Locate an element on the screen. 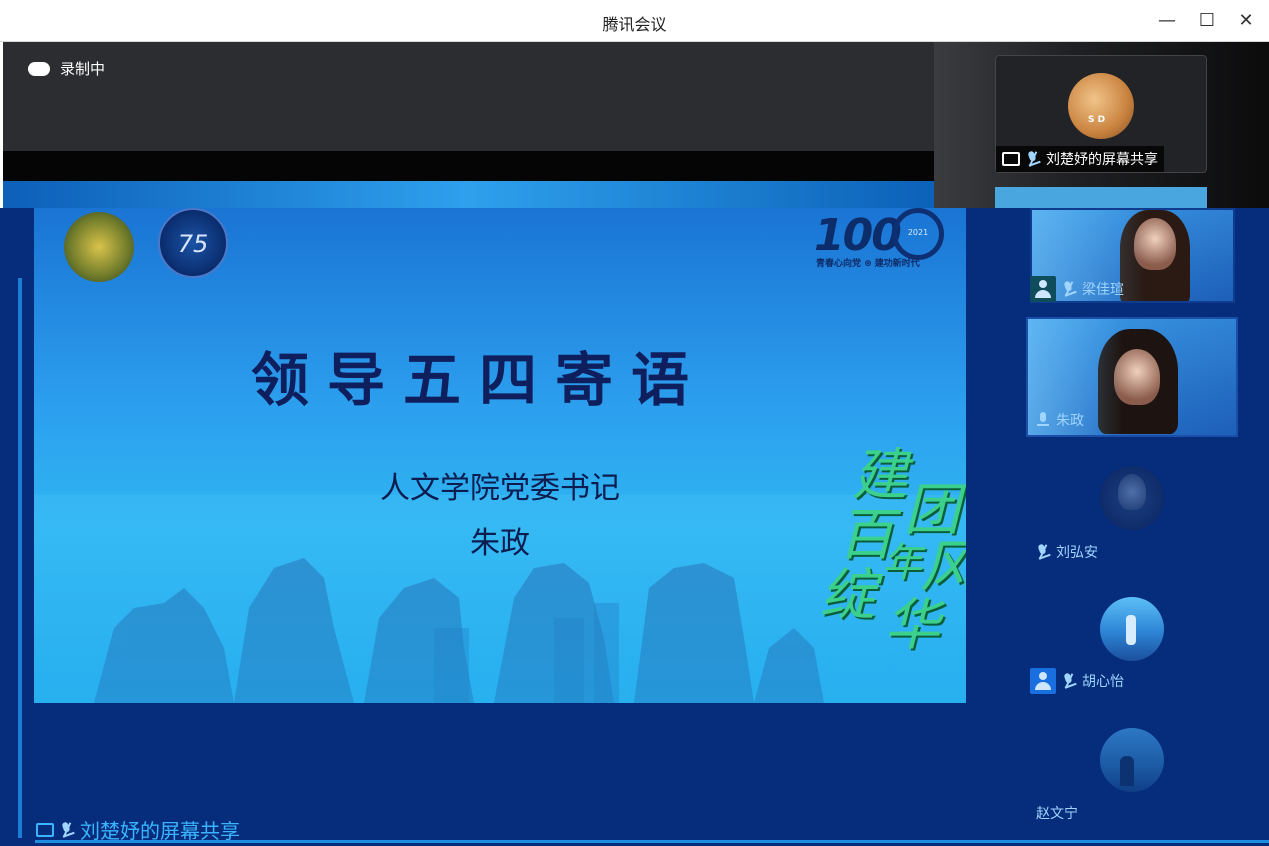 The height and width of the screenshot is (846, 1269). recording-indicator: 录制中 is located at coordinates (66, 68).